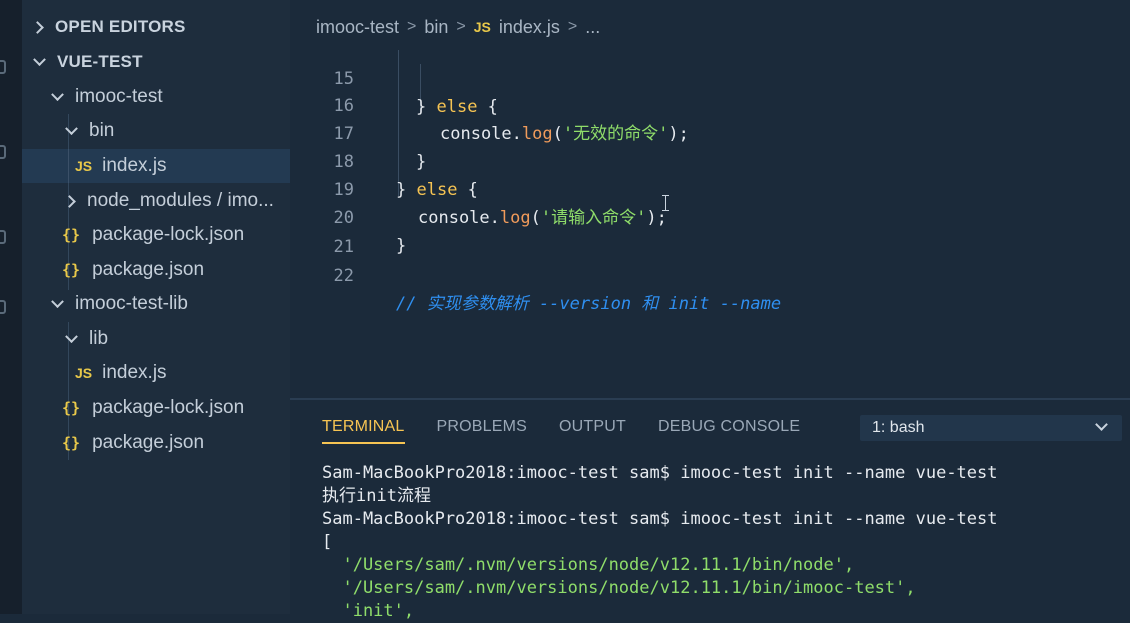 The width and height of the screenshot is (1130, 623). I want to click on comment-text: // 实现参数解析 --version 和 init --name, so click(589, 304).